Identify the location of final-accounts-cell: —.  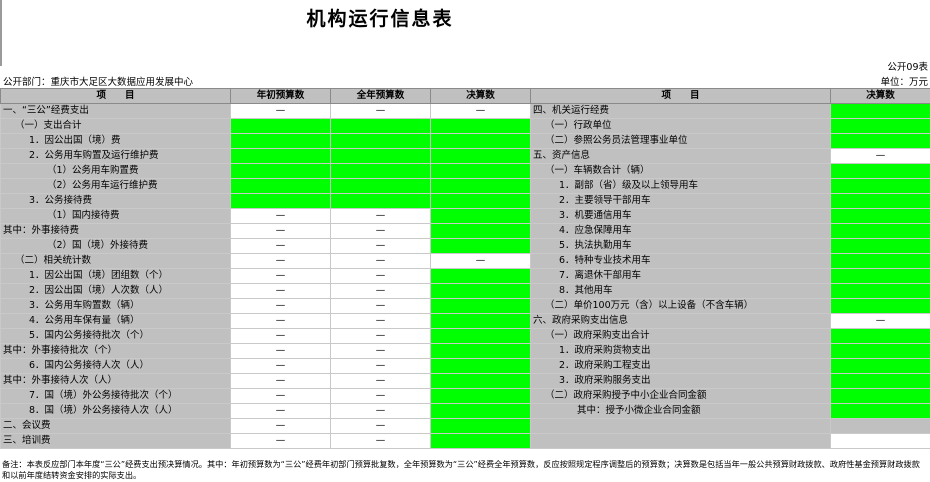
(480, 111).